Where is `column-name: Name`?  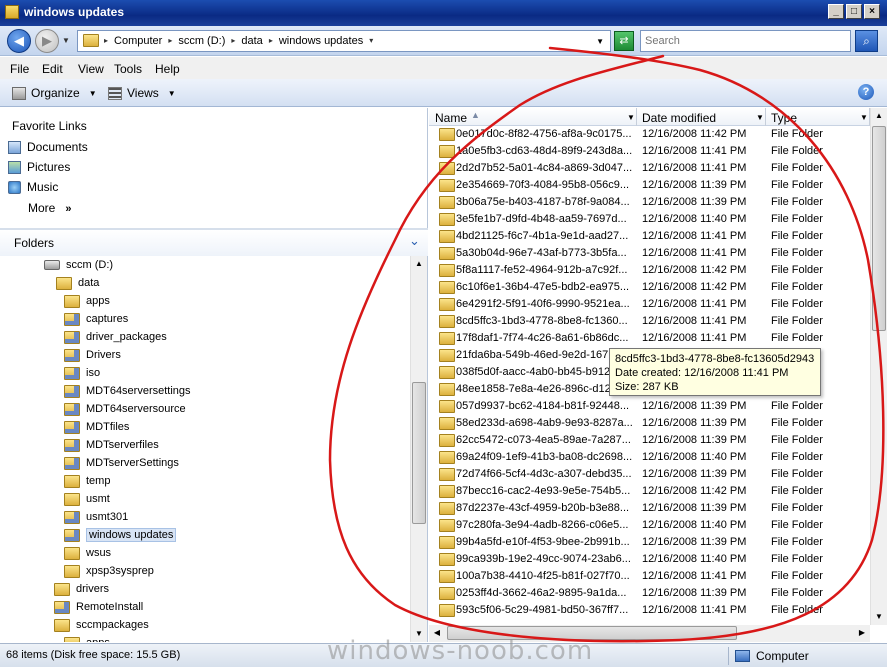 column-name: Name is located at coordinates (451, 118).